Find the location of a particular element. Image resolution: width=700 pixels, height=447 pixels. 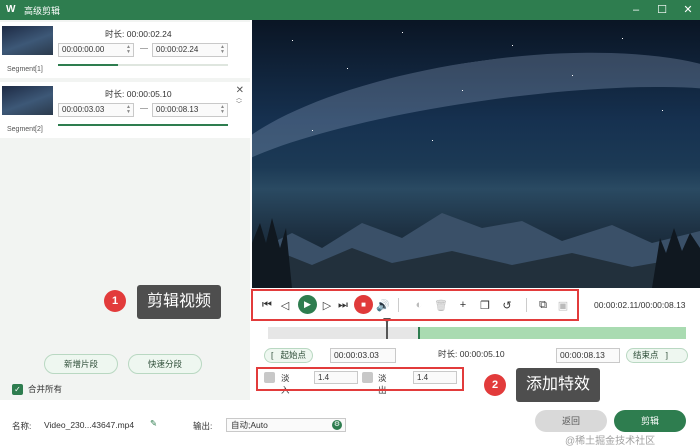

annotation-badge: 2 is located at coordinates (495, 385).